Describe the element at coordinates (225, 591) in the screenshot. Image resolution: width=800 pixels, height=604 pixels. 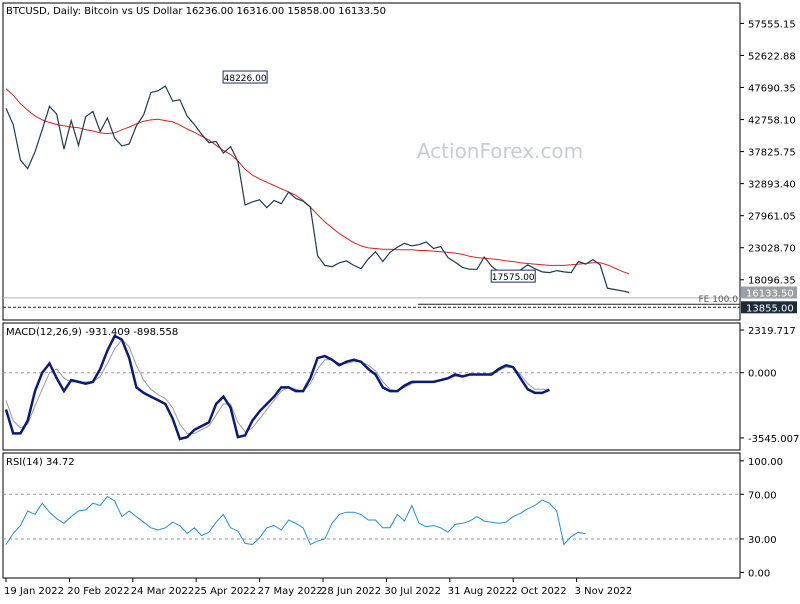
I see `x-tick-label: 25 Apr 2022` at that location.